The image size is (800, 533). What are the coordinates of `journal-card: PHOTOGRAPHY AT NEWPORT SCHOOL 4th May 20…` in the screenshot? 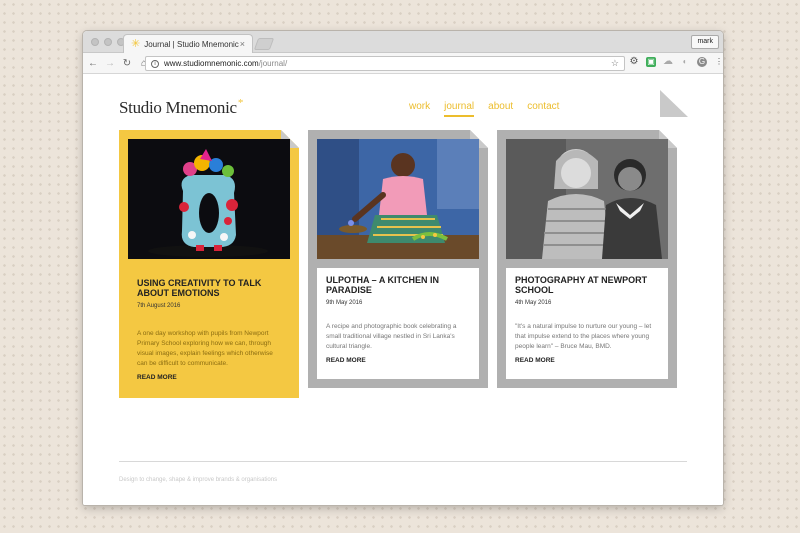 It's located at (587, 259).